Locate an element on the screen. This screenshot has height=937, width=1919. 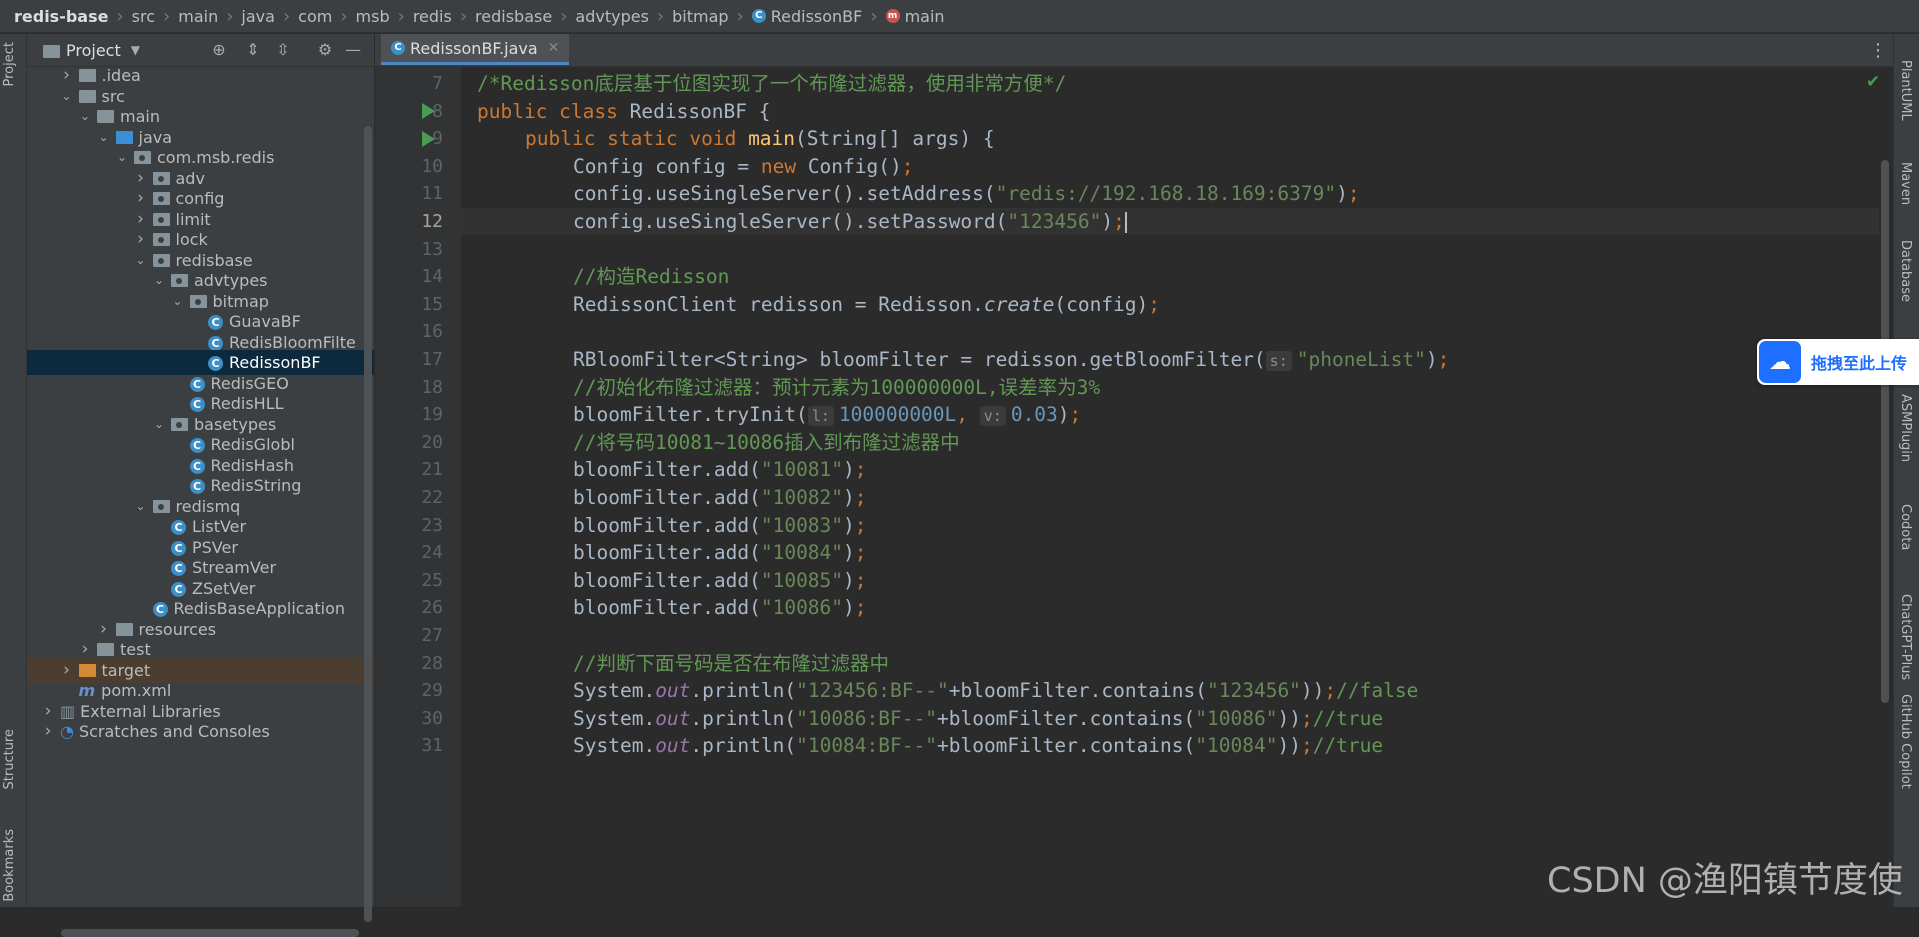
code-line: bloomFilter.add("10081"); is located at coordinates (720, 469).